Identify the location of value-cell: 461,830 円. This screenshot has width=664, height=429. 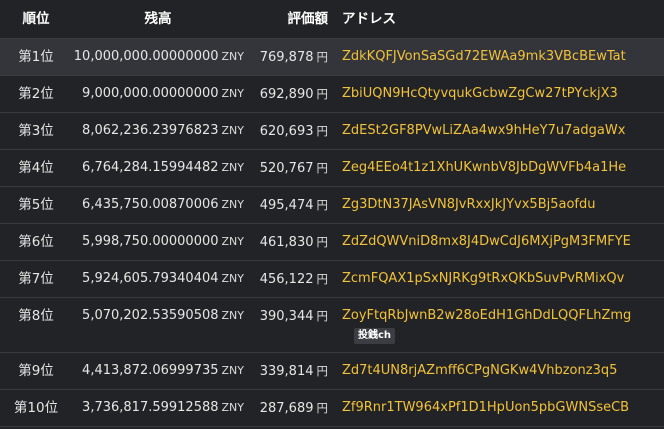
(286, 242).